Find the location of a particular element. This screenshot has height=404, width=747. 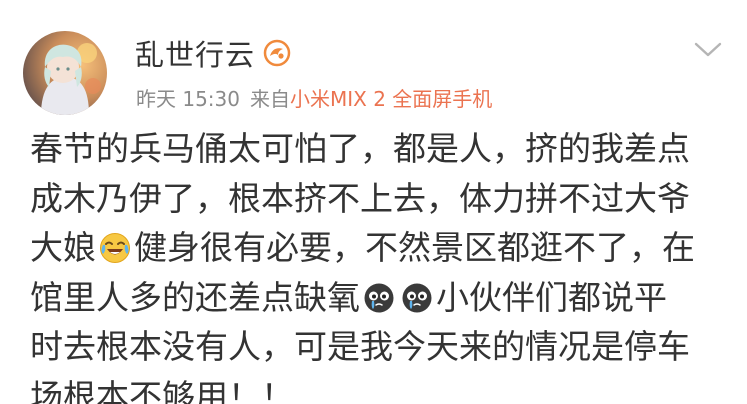

source-prefix: 来自 is located at coordinates (270, 99).